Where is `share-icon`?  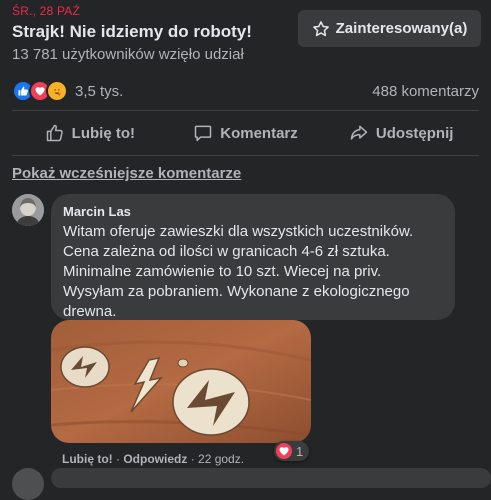 share-icon is located at coordinates (359, 132).